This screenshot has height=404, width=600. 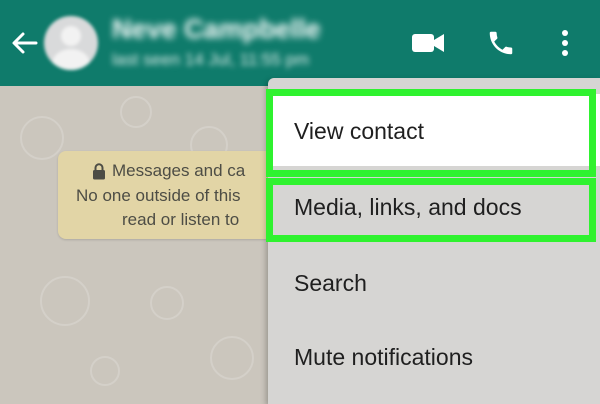 I want to click on menu-item-search: Search, so click(x=434, y=282).